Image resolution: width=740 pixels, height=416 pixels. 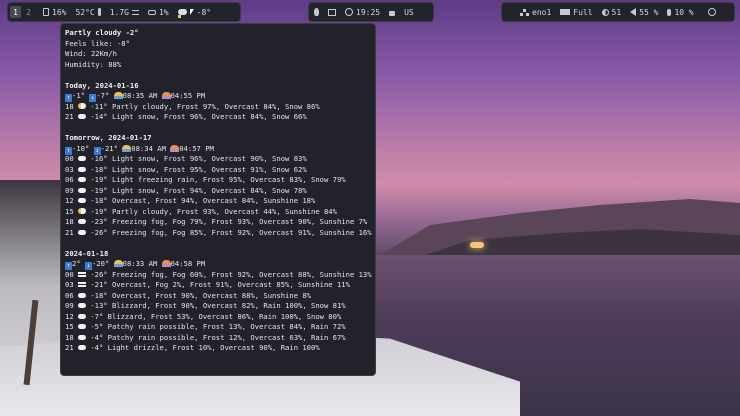 I want to click on lock-widget, so click(x=392, y=12).